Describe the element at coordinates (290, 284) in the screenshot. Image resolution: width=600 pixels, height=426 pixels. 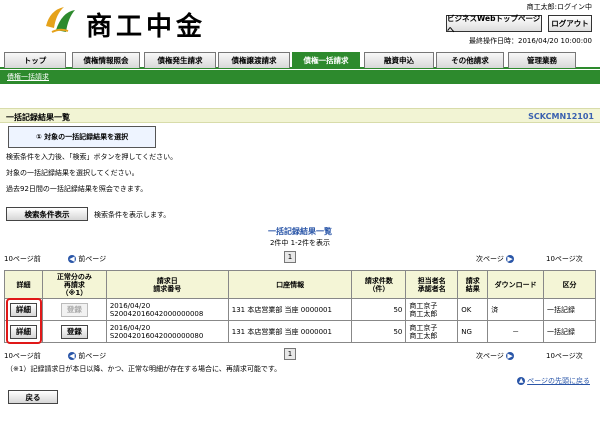
I see `header-account: 口座情報` at that location.